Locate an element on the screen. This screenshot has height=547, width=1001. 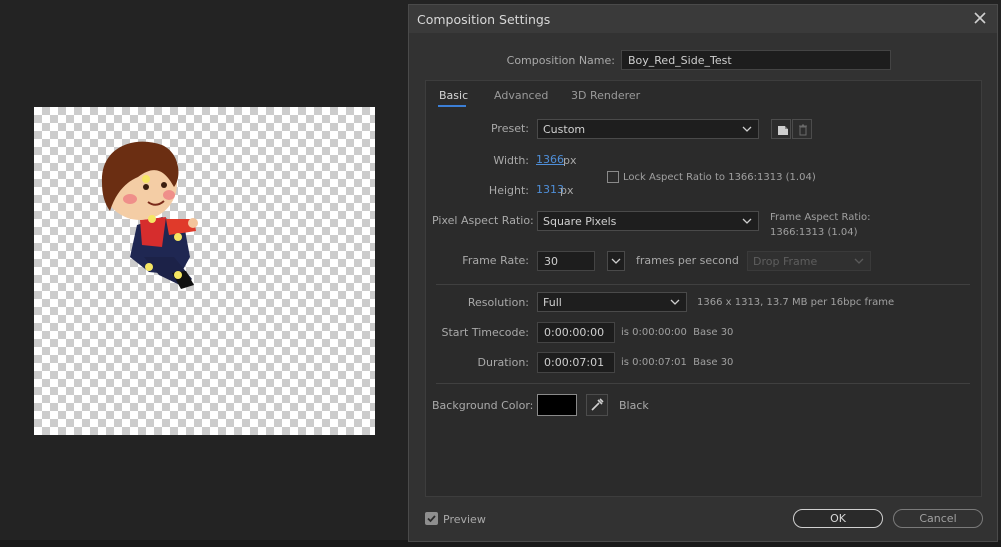
frame-aspect-ratio-value: 1366:1313 (1.04) is located at coordinates (814, 232).